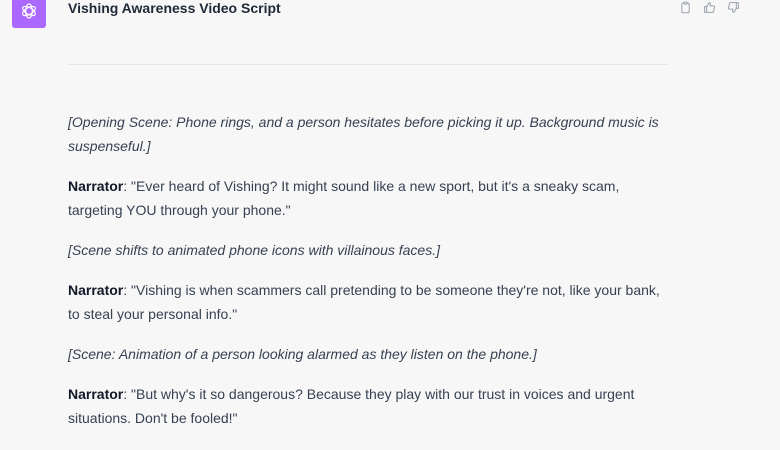 The height and width of the screenshot is (450, 780). I want to click on copy-button, so click(685, 8).